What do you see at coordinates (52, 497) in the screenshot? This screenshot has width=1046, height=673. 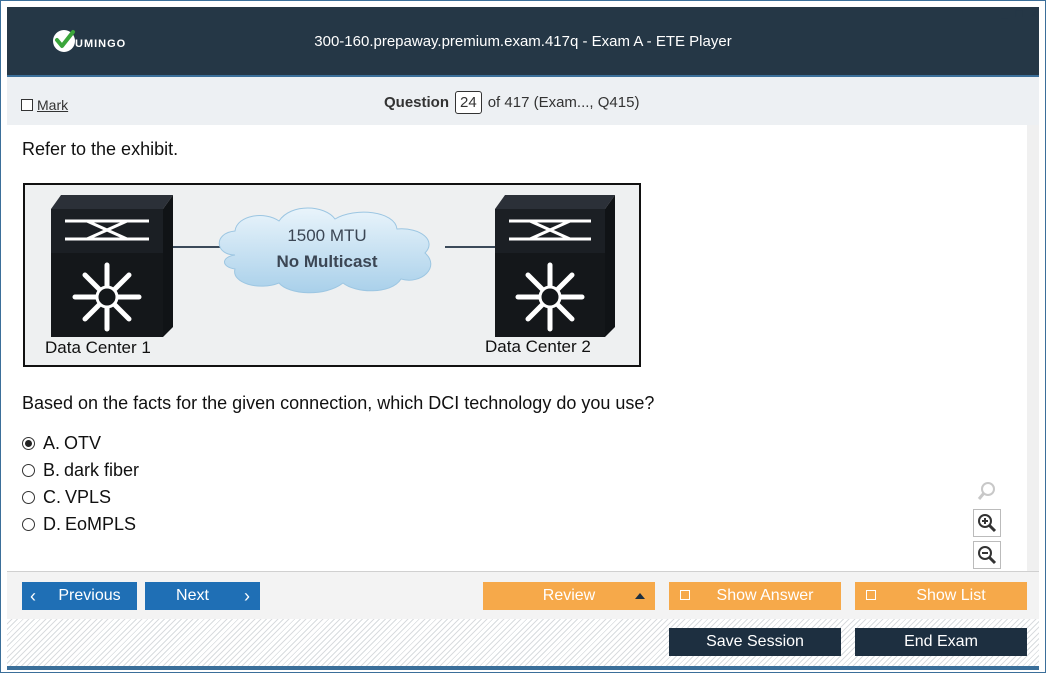 I see `option-letter: C.` at bounding box center [52, 497].